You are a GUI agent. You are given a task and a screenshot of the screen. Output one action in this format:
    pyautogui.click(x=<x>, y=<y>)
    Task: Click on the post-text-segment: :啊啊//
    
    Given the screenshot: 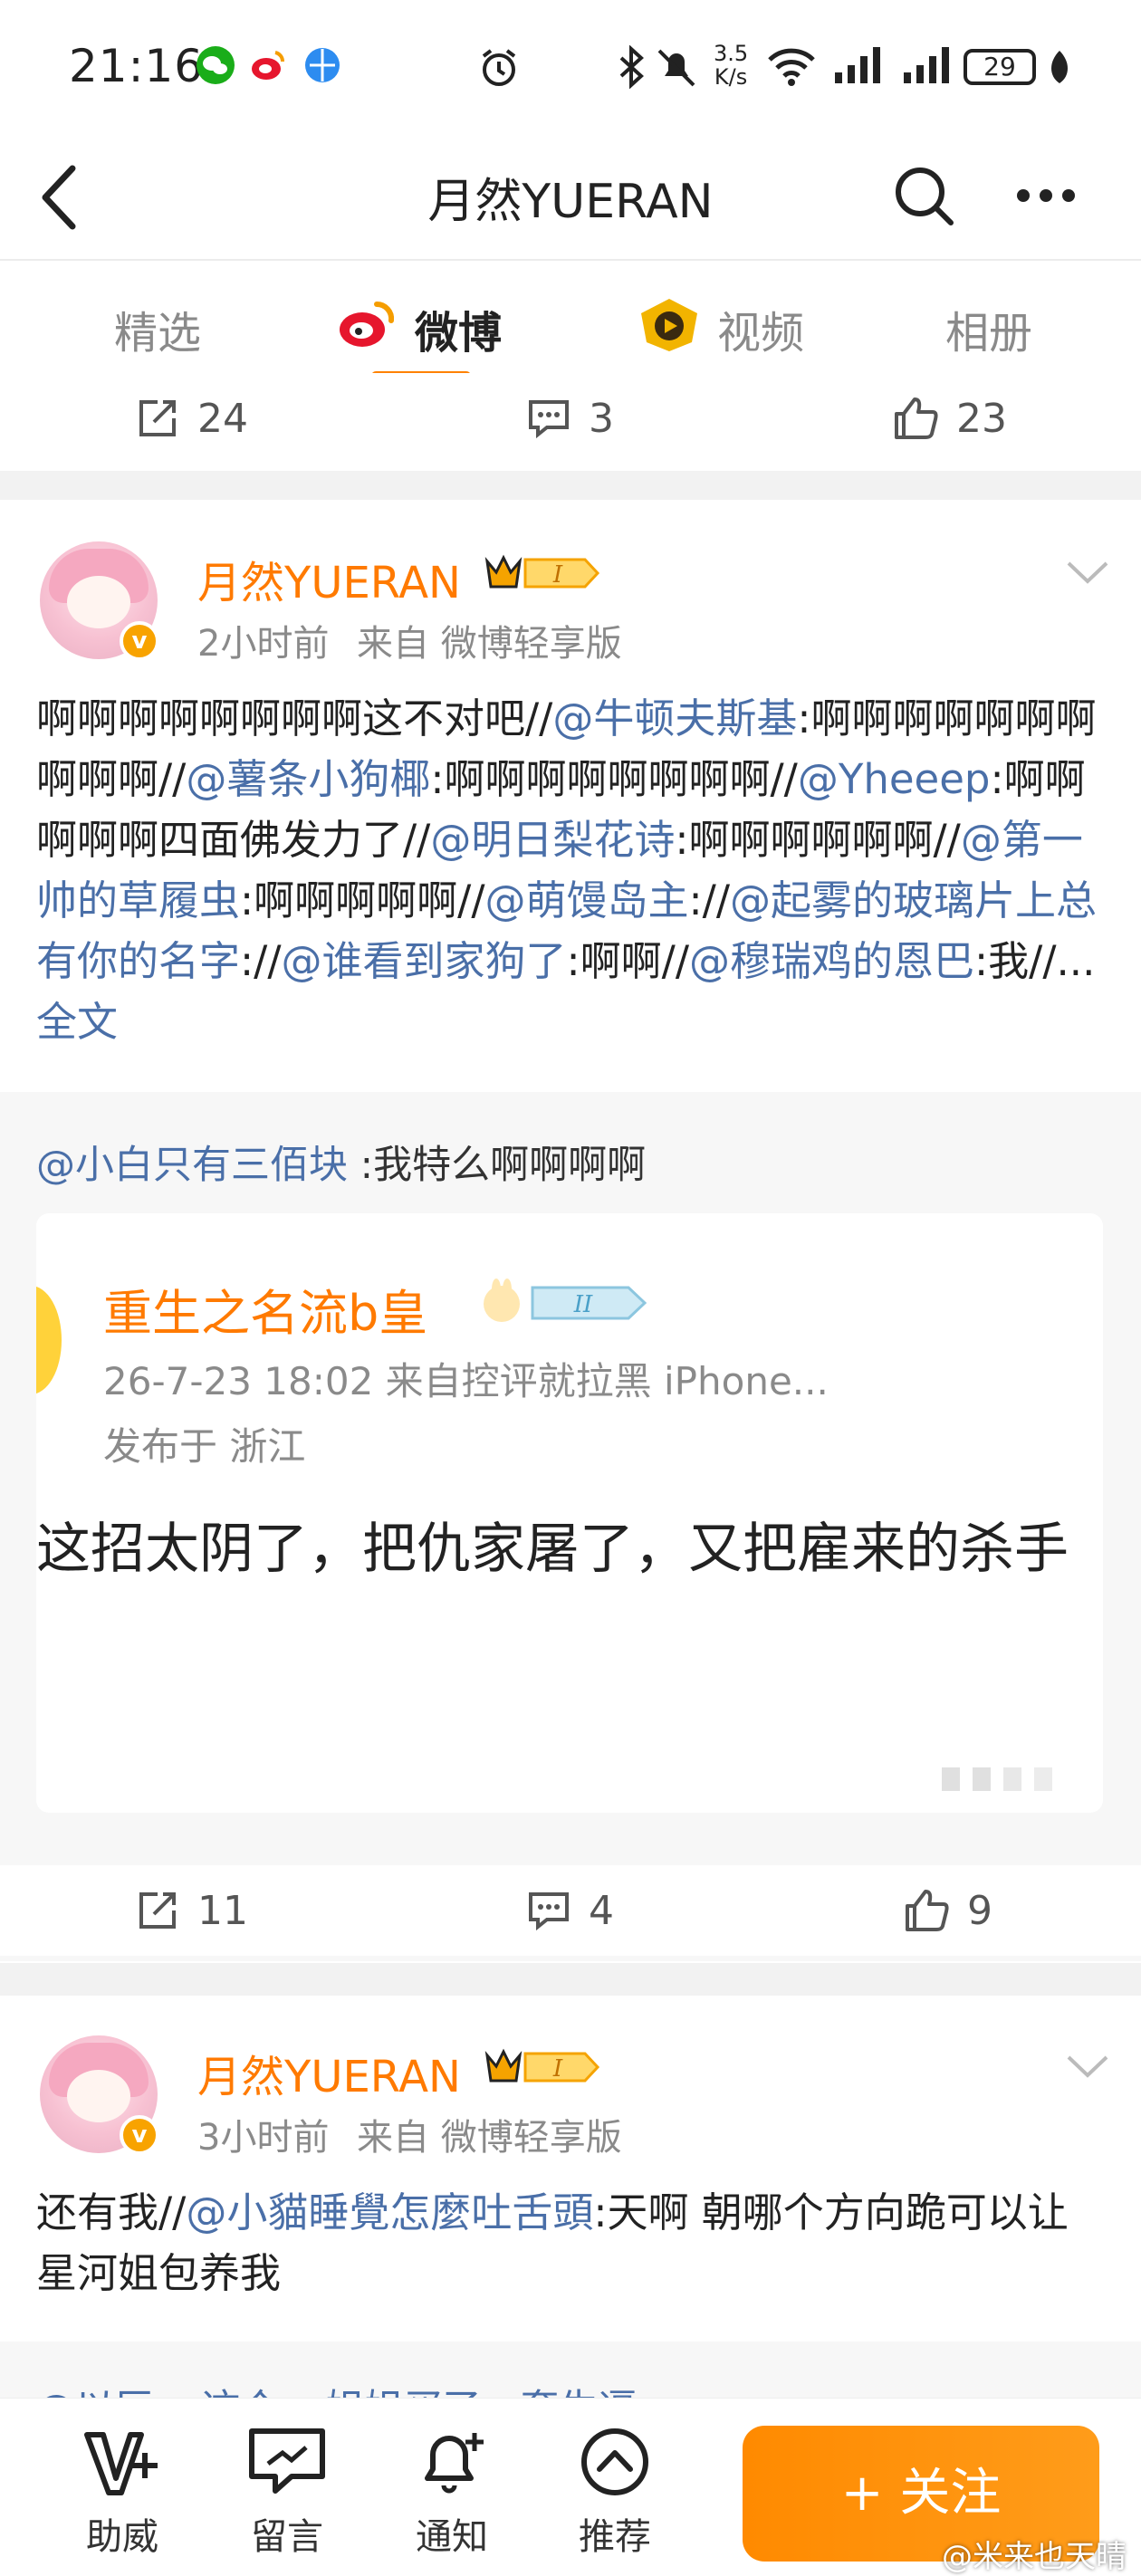 What is the action you would take?
    pyautogui.click(x=627, y=961)
    